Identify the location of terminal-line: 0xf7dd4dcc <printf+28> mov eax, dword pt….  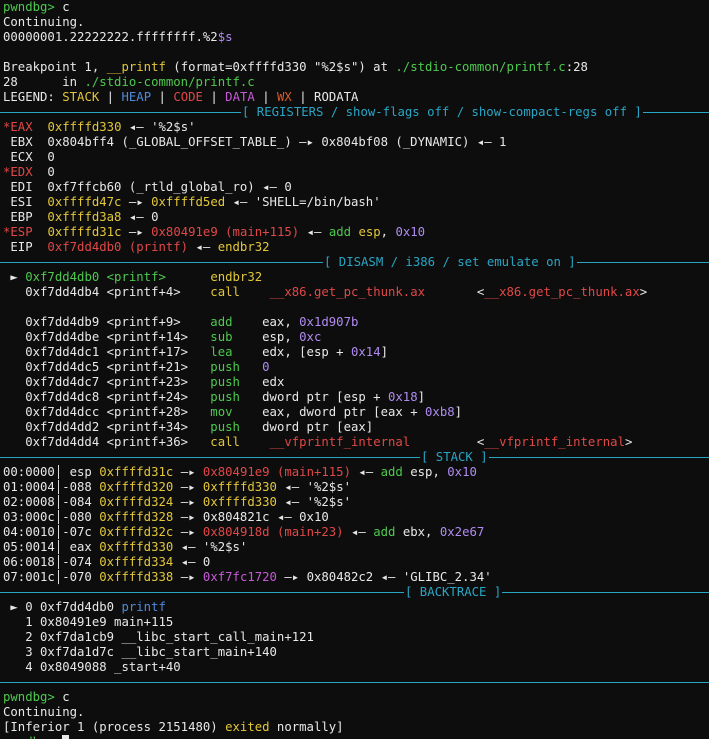
(356, 412).